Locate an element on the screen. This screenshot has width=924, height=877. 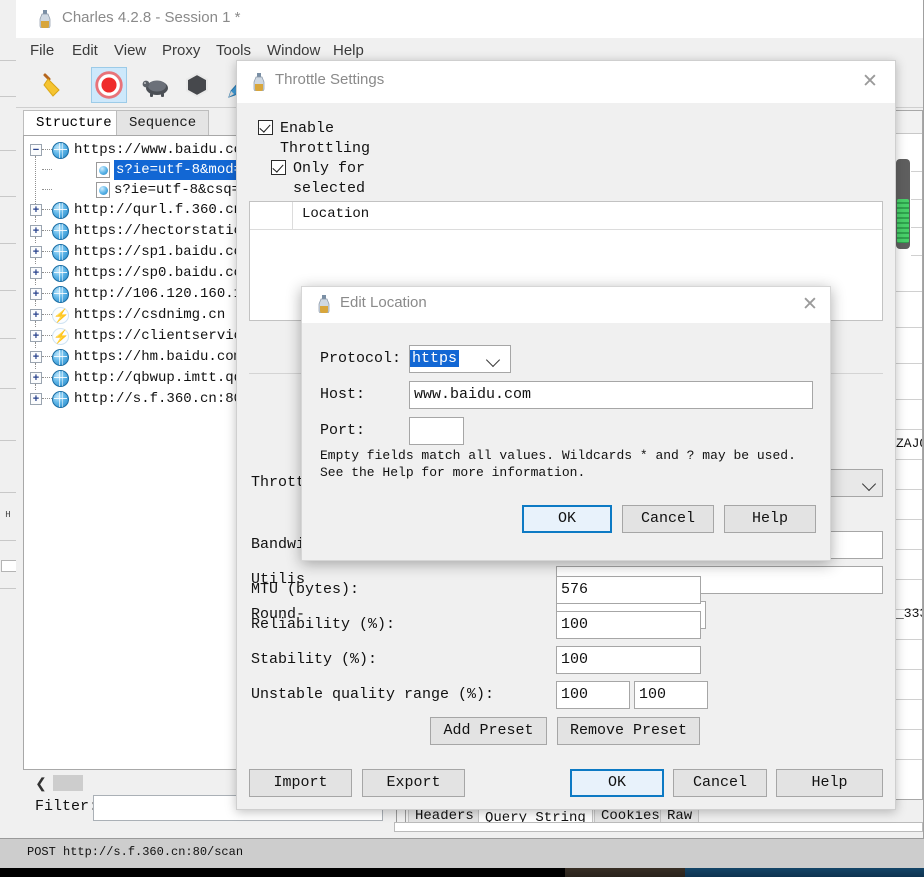
only-selected-hosts-checkbox is located at coordinates (278, 167).